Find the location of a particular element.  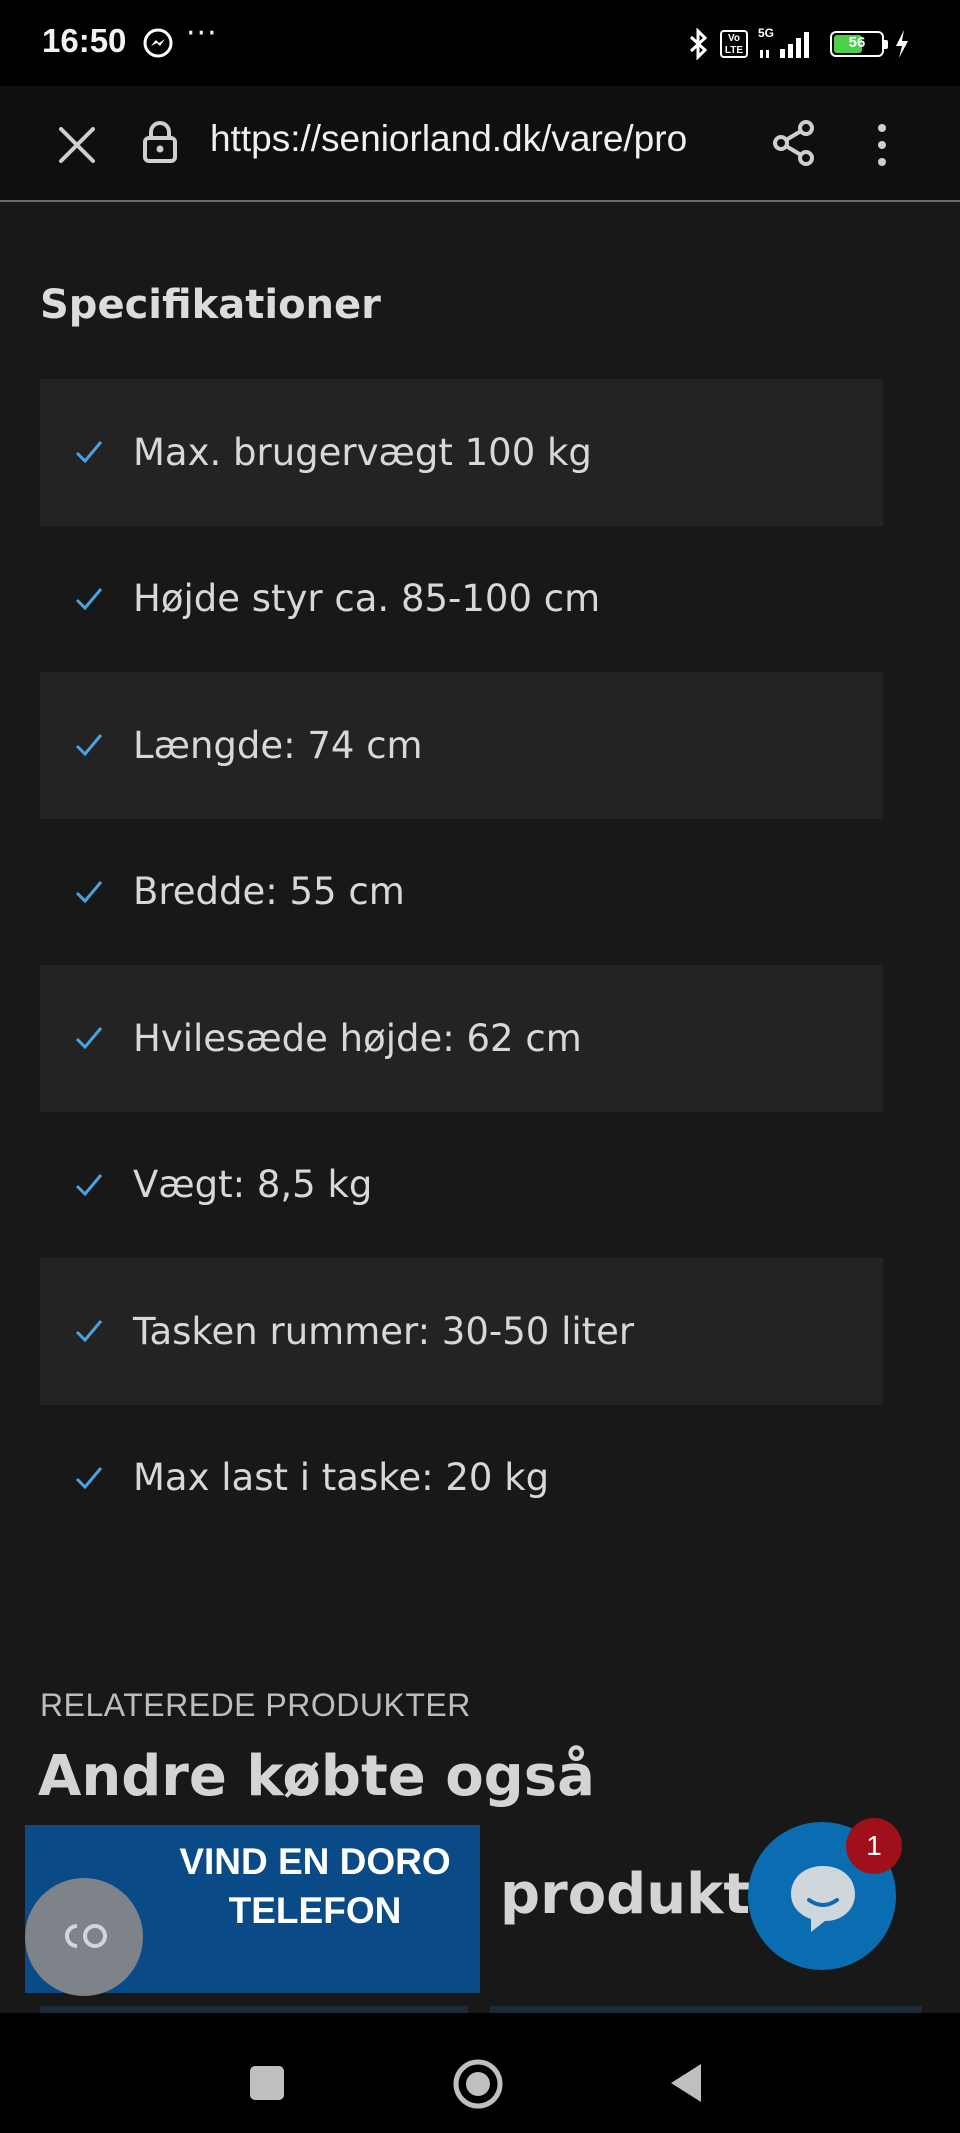

battery-level: 56 is located at coordinates (857, 42).